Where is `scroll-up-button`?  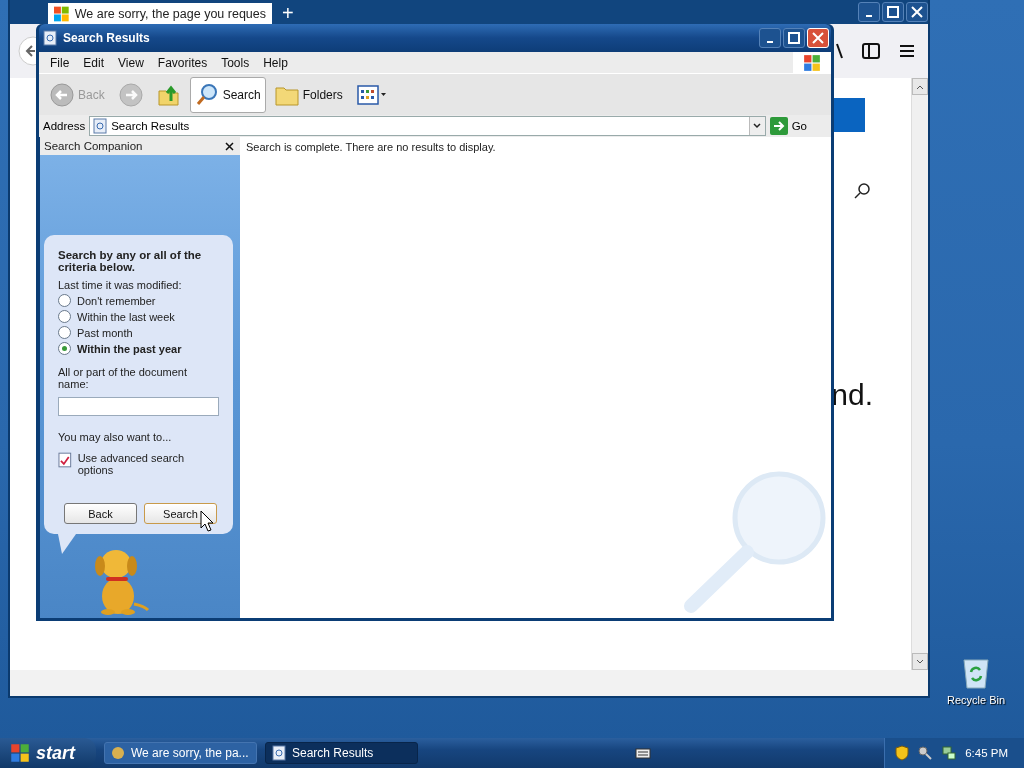 scroll-up-button is located at coordinates (920, 86).